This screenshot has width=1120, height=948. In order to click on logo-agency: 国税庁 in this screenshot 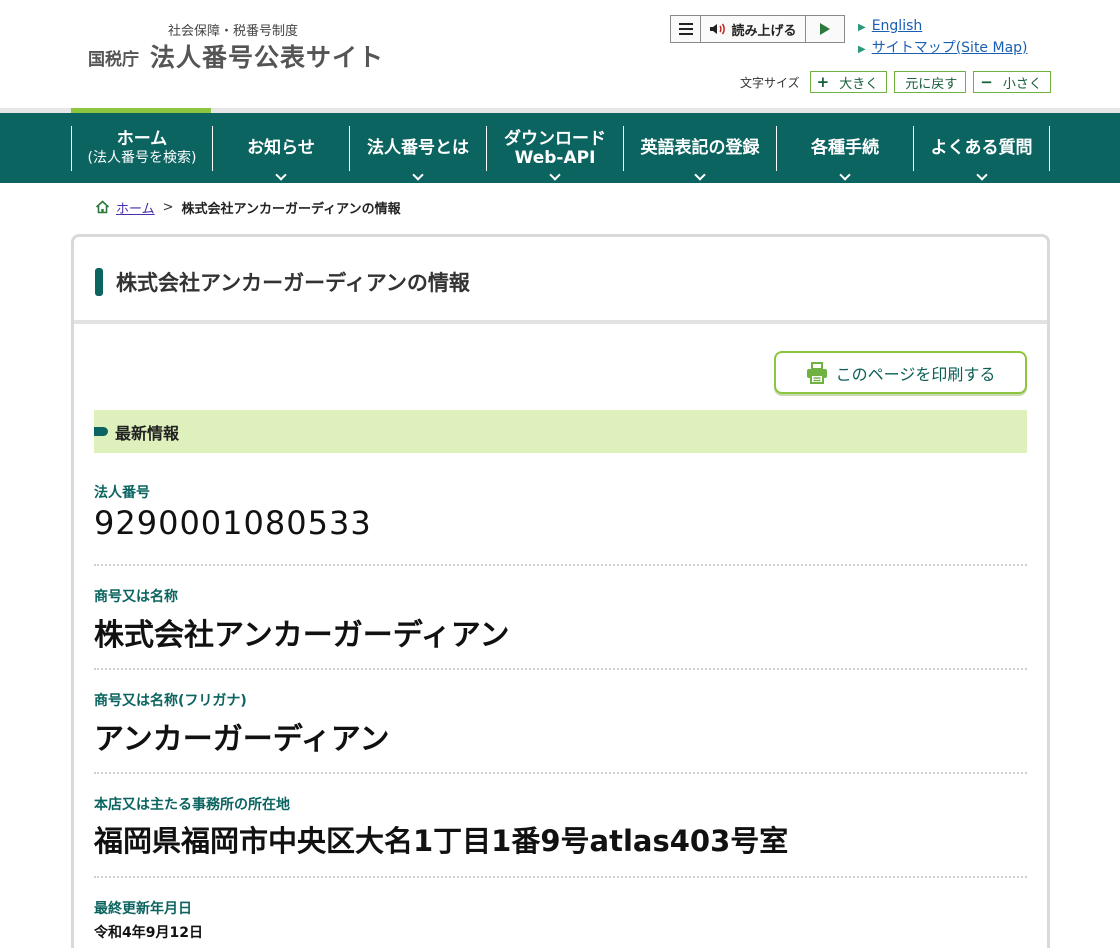, I will do `click(113, 60)`.